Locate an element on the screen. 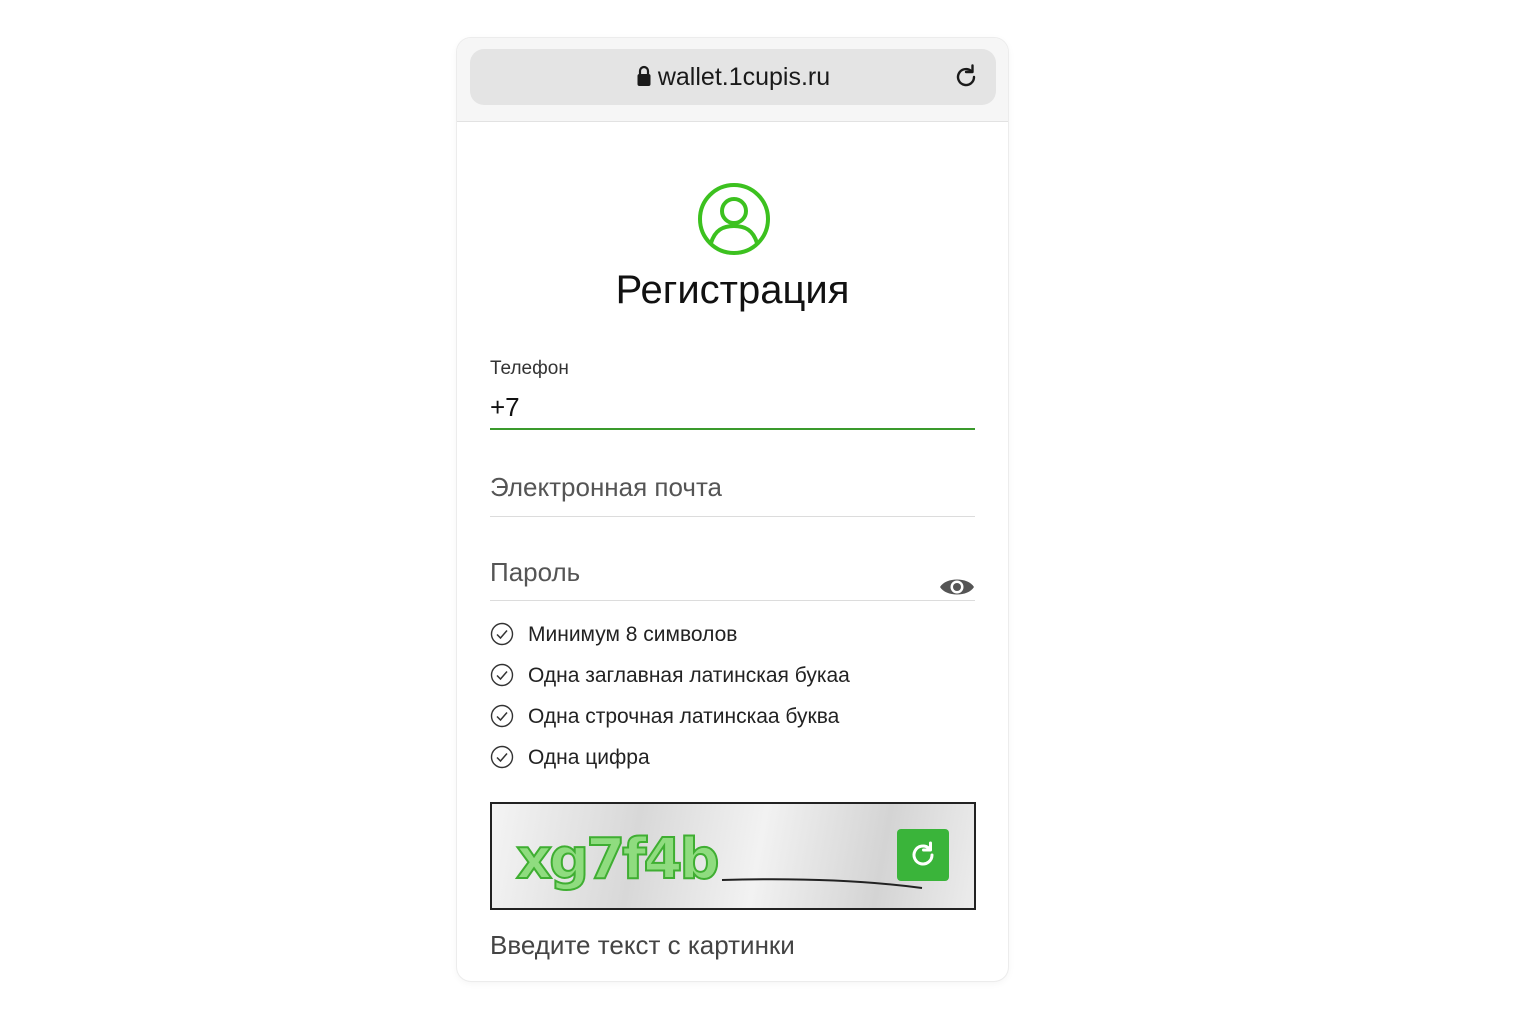  password-rule-text: Минимум 8 символов is located at coordinates (633, 634).